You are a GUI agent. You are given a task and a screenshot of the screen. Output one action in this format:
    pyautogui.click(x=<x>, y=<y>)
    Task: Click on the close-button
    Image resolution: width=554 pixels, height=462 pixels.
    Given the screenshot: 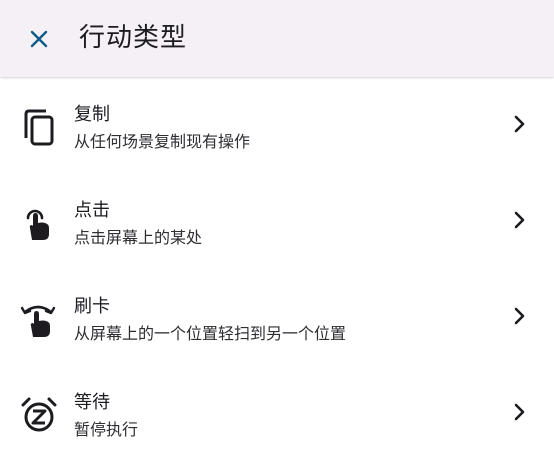 What is the action you would take?
    pyautogui.click(x=39, y=39)
    